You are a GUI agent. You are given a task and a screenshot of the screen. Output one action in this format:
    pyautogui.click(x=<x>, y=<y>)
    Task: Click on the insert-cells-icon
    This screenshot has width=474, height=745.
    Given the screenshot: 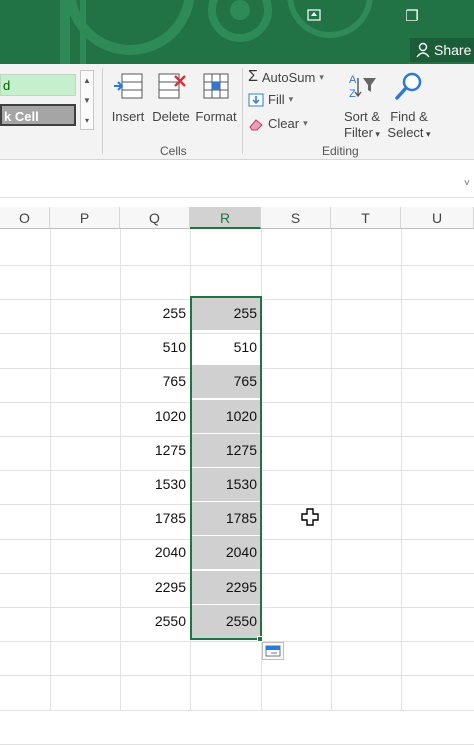 What is the action you would take?
    pyautogui.click(x=128, y=86)
    